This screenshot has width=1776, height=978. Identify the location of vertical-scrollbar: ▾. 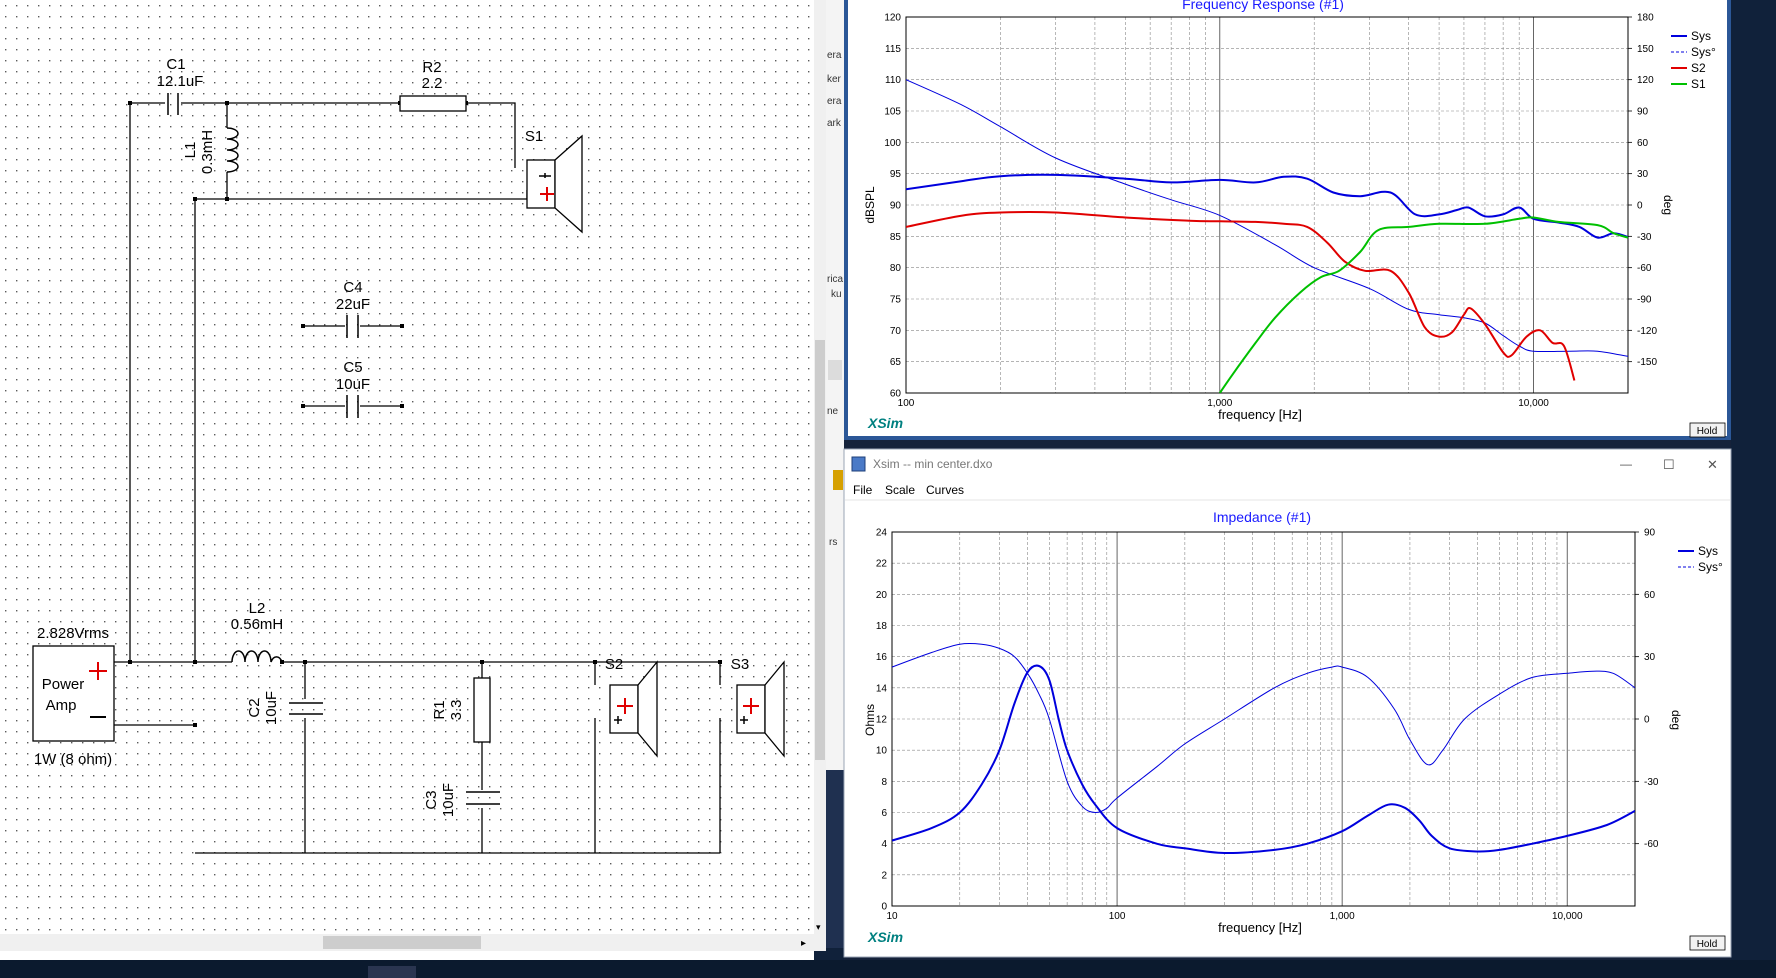
(820, 475).